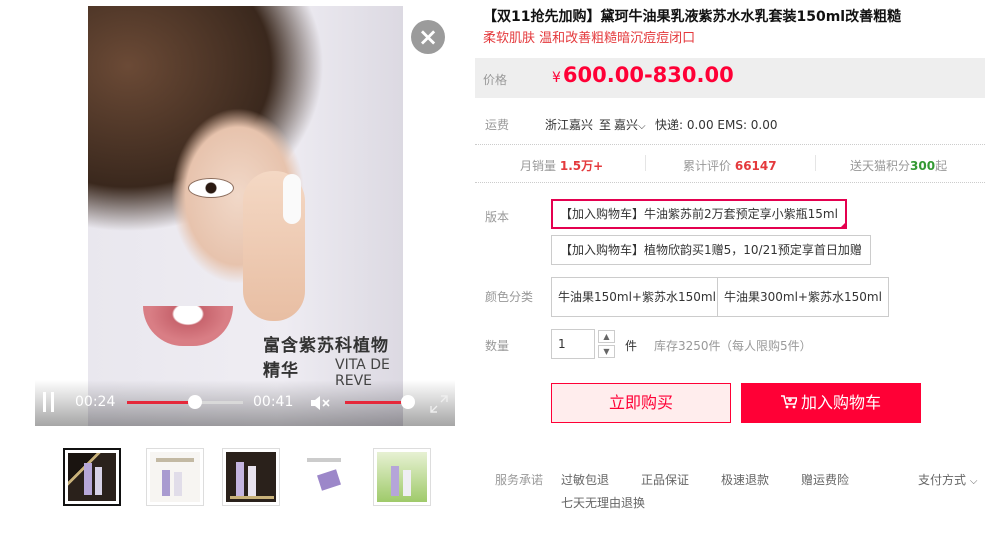 The image size is (999, 534). I want to click on quantity-unit: 件, so click(631, 346).